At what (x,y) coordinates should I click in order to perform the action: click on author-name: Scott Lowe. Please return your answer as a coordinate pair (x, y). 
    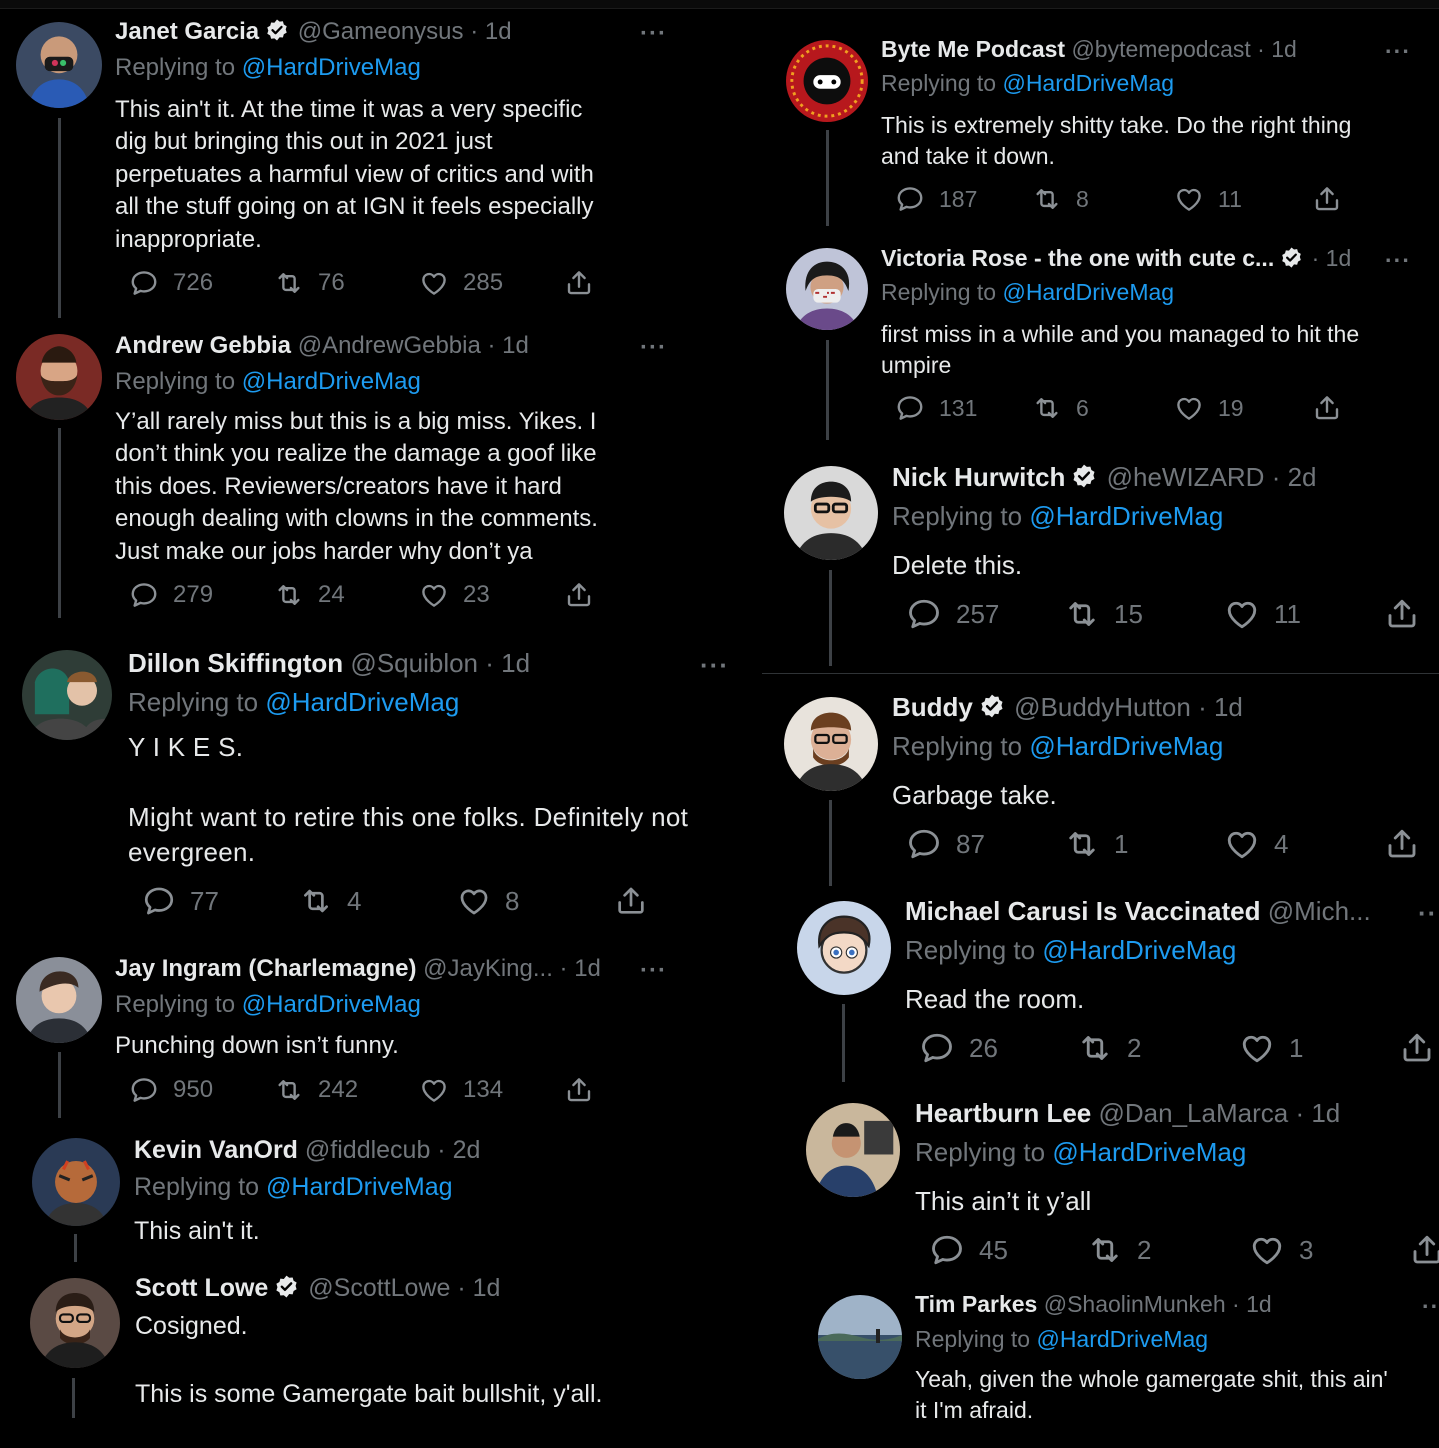
    Looking at the image, I should click on (201, 1288).